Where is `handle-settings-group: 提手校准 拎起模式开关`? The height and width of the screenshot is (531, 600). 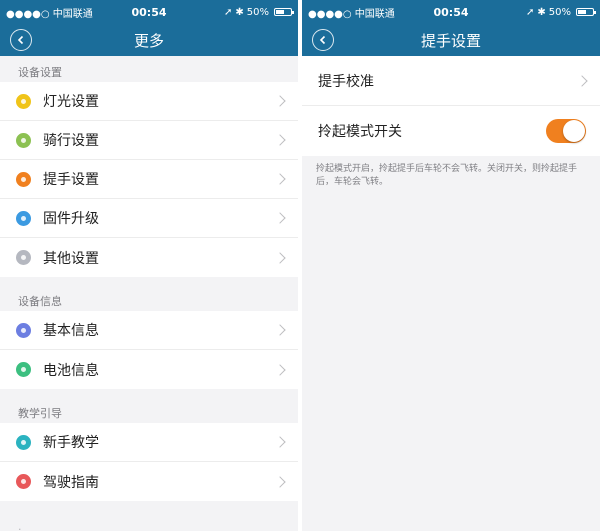
handle-settings-group: 提手校准 拎起模式开关 is located at coordinates (451, 106).